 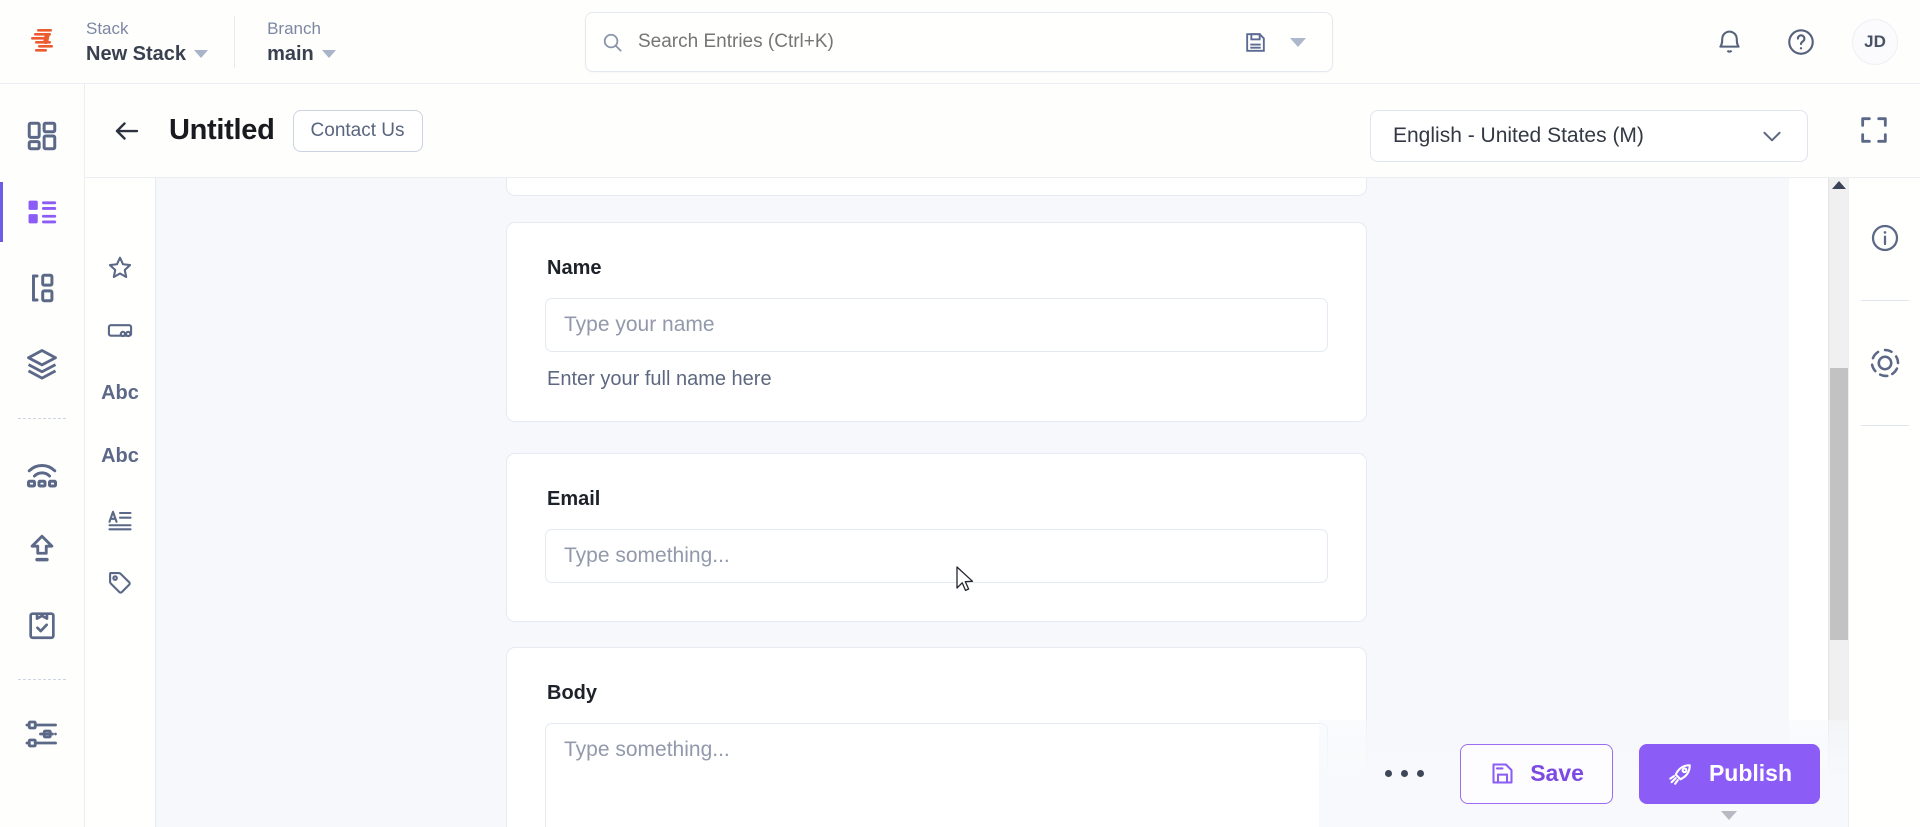 I want to click on primary-nav-rail, so click(x=42, y=455).